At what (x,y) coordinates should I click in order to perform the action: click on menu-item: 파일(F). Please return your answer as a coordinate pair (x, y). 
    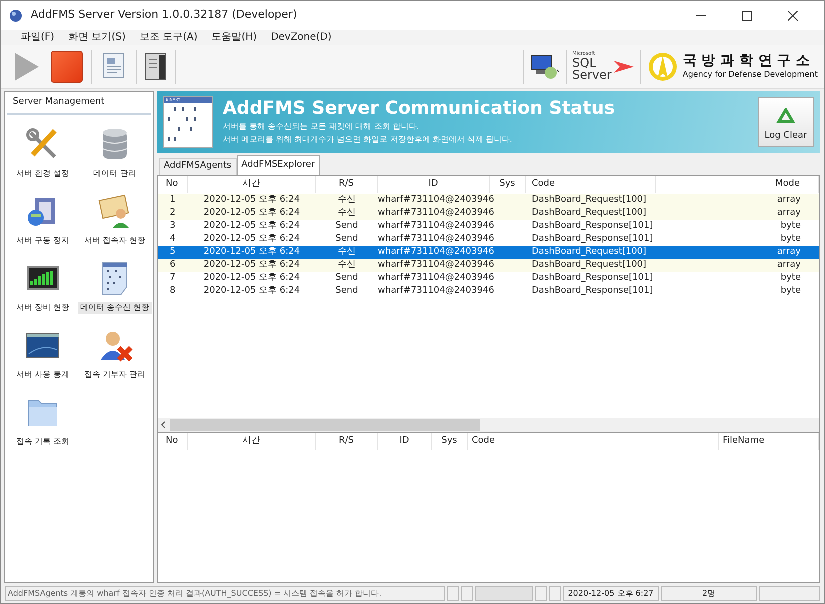
    Looking at the image, I should click on (38, 37).